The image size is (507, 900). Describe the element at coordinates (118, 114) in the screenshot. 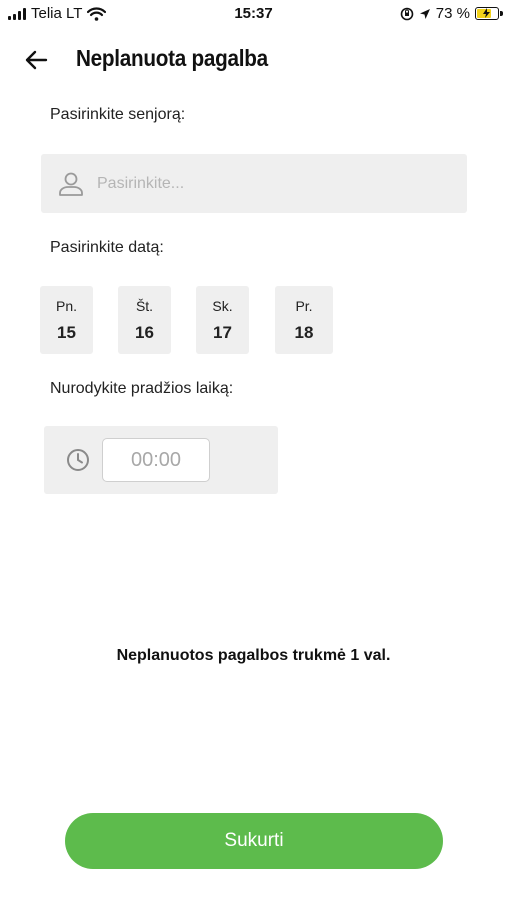

I see `senior-label: Pasirinkite senjorą:` at that location.